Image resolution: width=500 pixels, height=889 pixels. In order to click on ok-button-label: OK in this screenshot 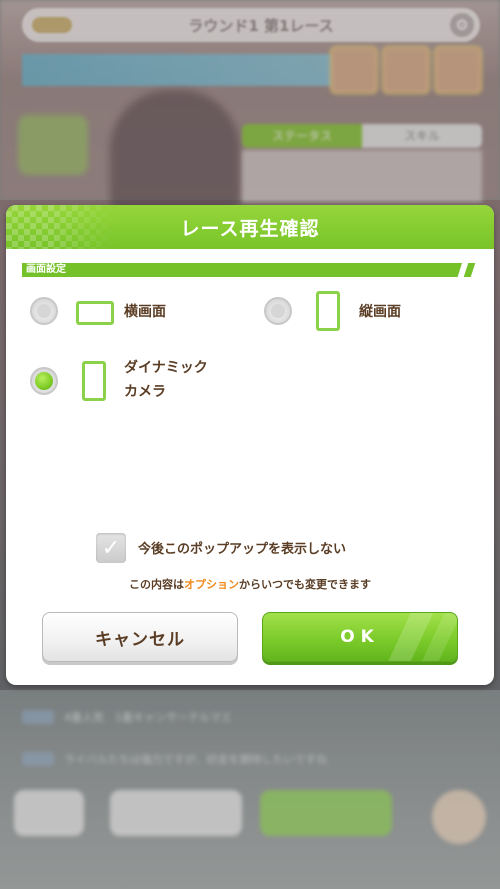, I will do `click(360, 637)`.